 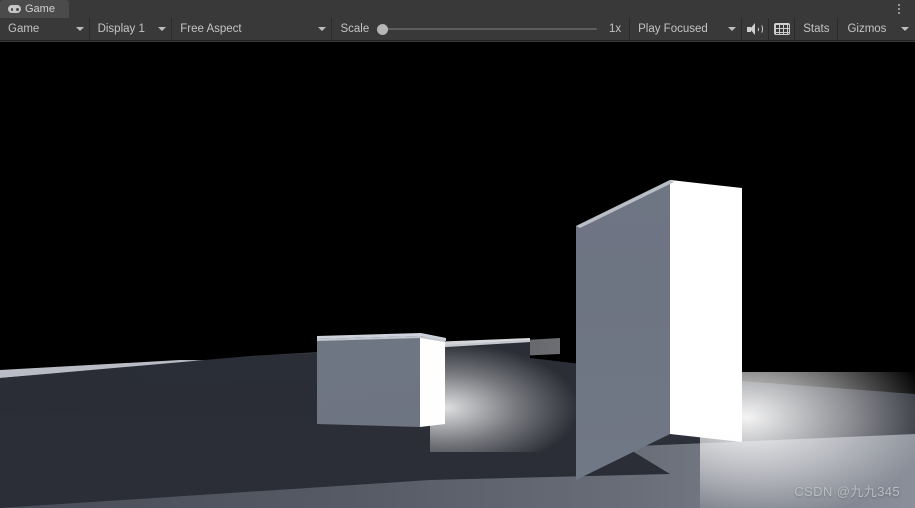 I want to click on gamepad-icon, so click(x=14, y=9).